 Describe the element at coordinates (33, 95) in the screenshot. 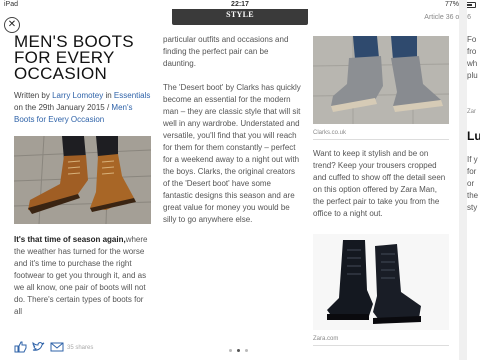

I see `byline-prefix: Written by` at that location.